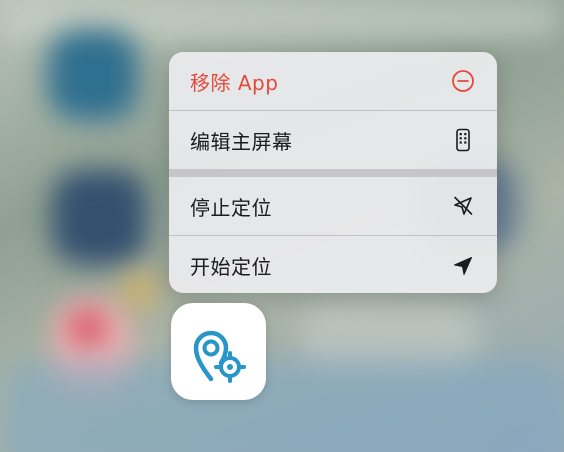  Describe the element at coordinates (333, 140) in the screenshot. I see `edit-home-screen-item: 编辑主屏幕` at that location.